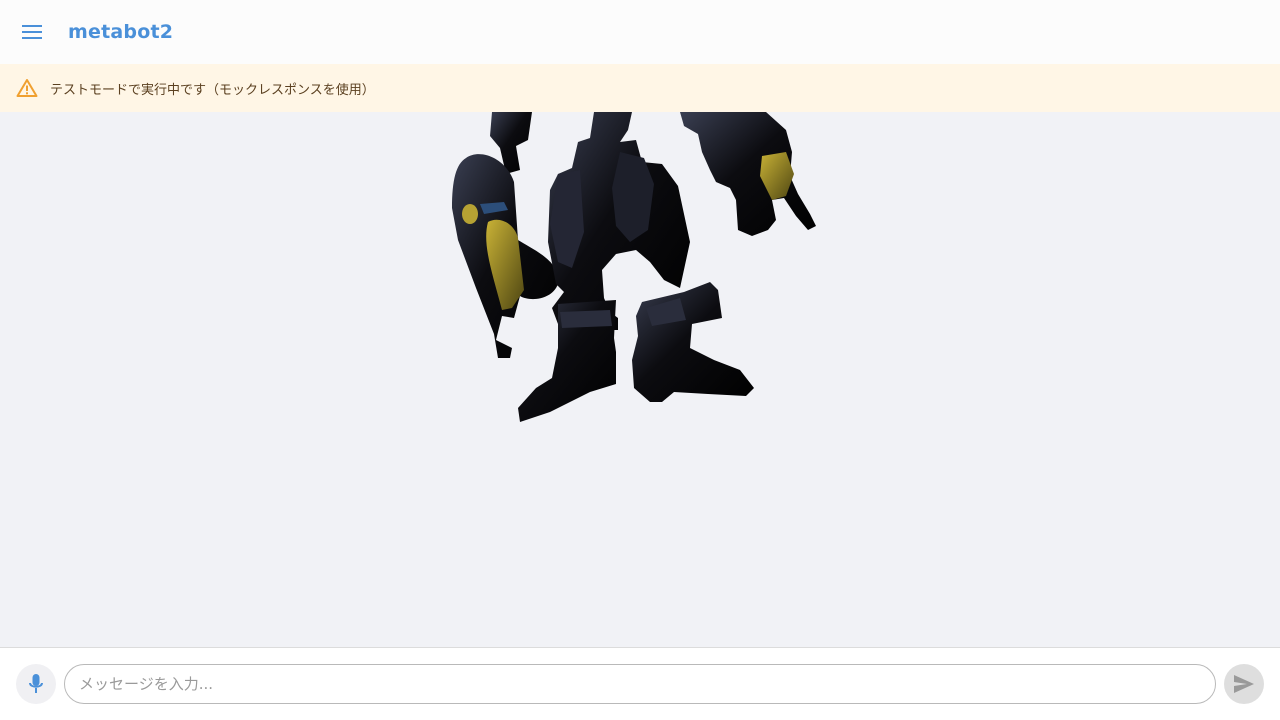  Describe the element at coordinates (27, 88) in the screenshot. I see `warning-icon` at that location.